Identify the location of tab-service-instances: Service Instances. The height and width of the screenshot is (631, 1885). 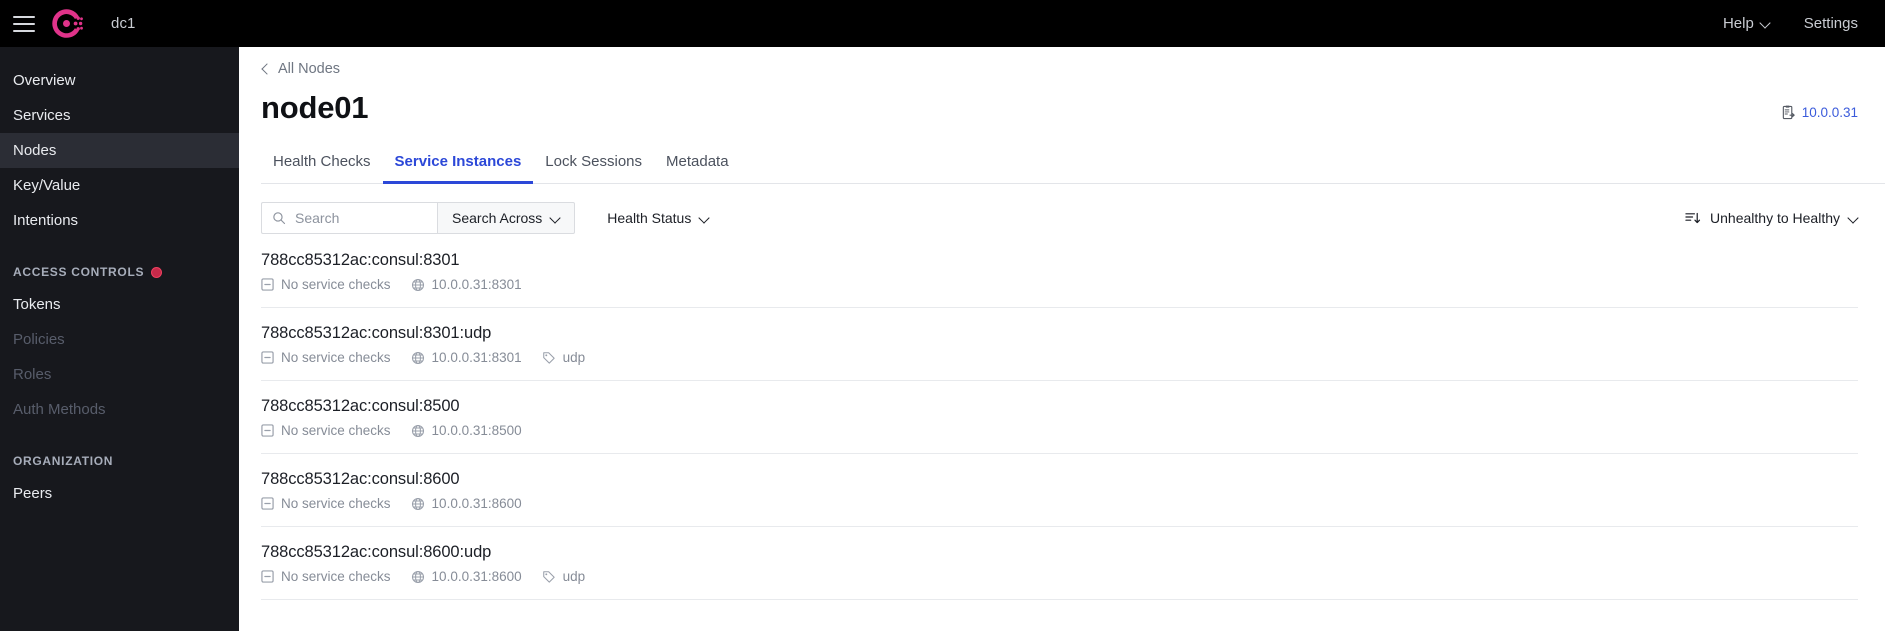
(458, 167).